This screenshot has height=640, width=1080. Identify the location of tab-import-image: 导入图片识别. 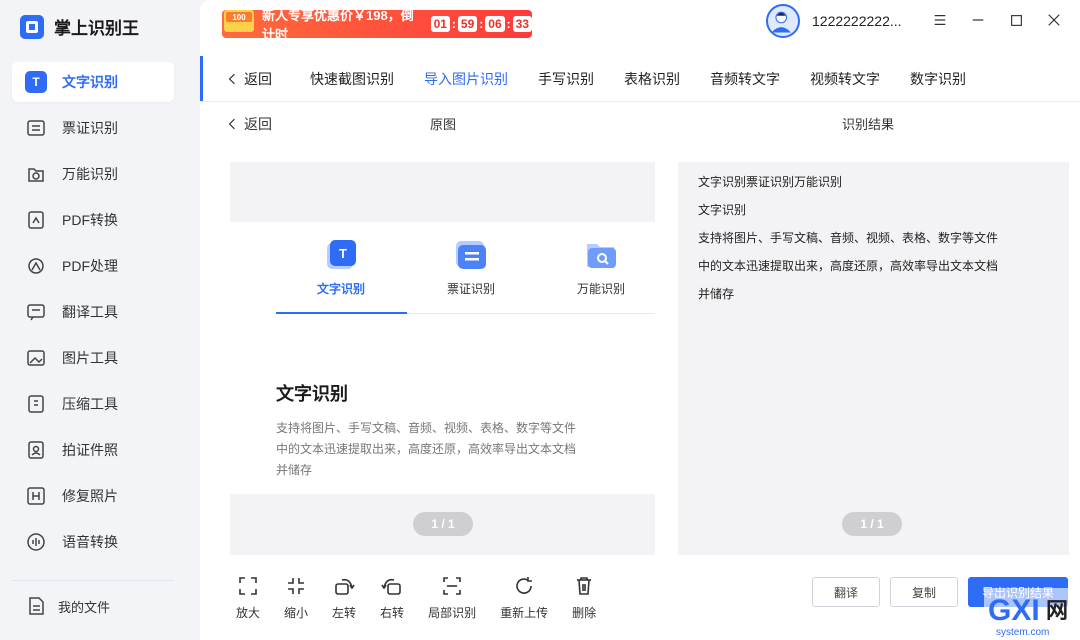
(466, 79).